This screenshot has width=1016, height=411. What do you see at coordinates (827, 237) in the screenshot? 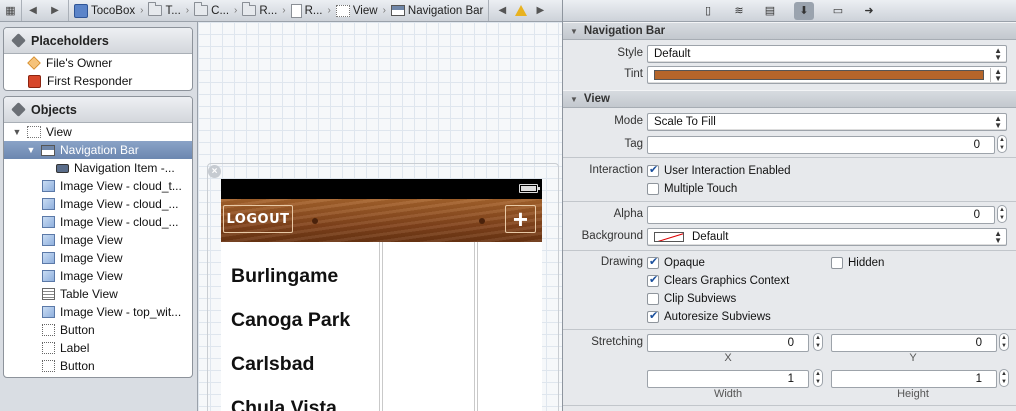
I see `background-popup: Default ▲ ▼` at bounding box center [827, 237].